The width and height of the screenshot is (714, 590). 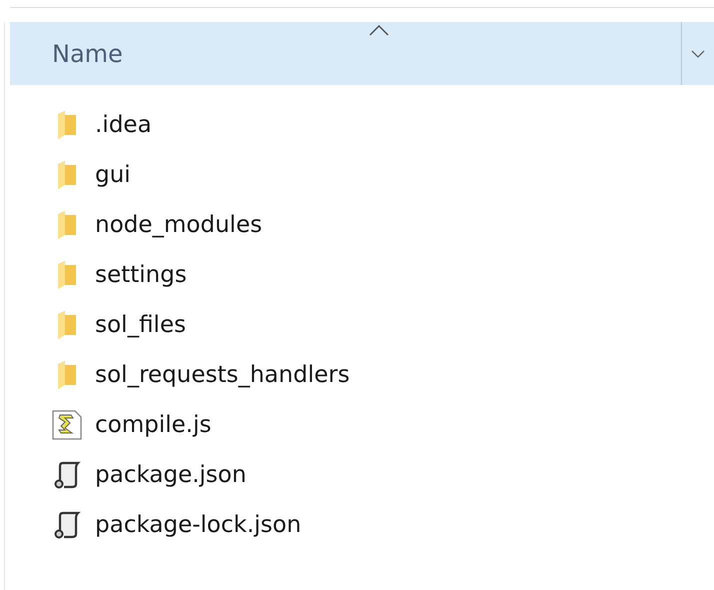 What do you see at coordinates (198, 525) in the screenshot?
I see `file-name: package-lock.json` at bounding box center [198, 525].